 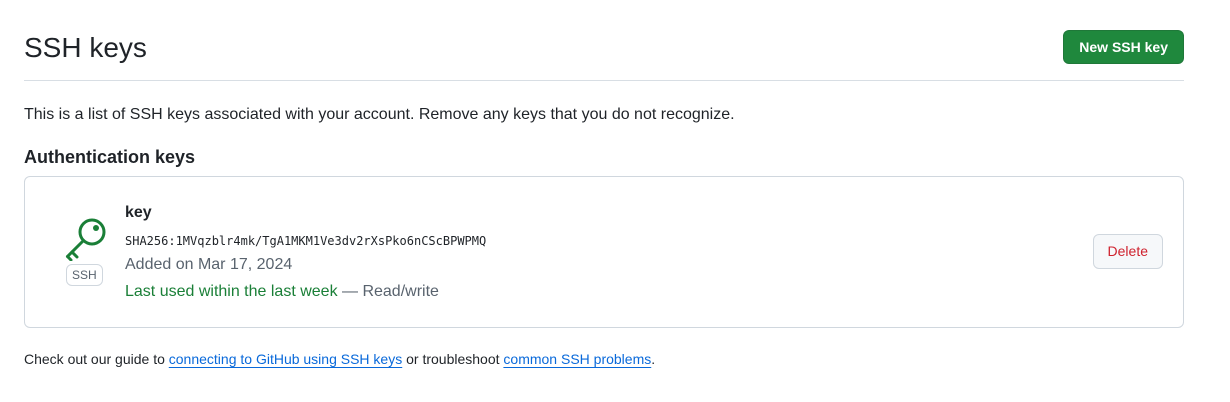 What do you see at coordinates (110, 157) in the screenshot?
I see `section-title-authentication-keys: Authentication keys` at bounding box center [110, 157].